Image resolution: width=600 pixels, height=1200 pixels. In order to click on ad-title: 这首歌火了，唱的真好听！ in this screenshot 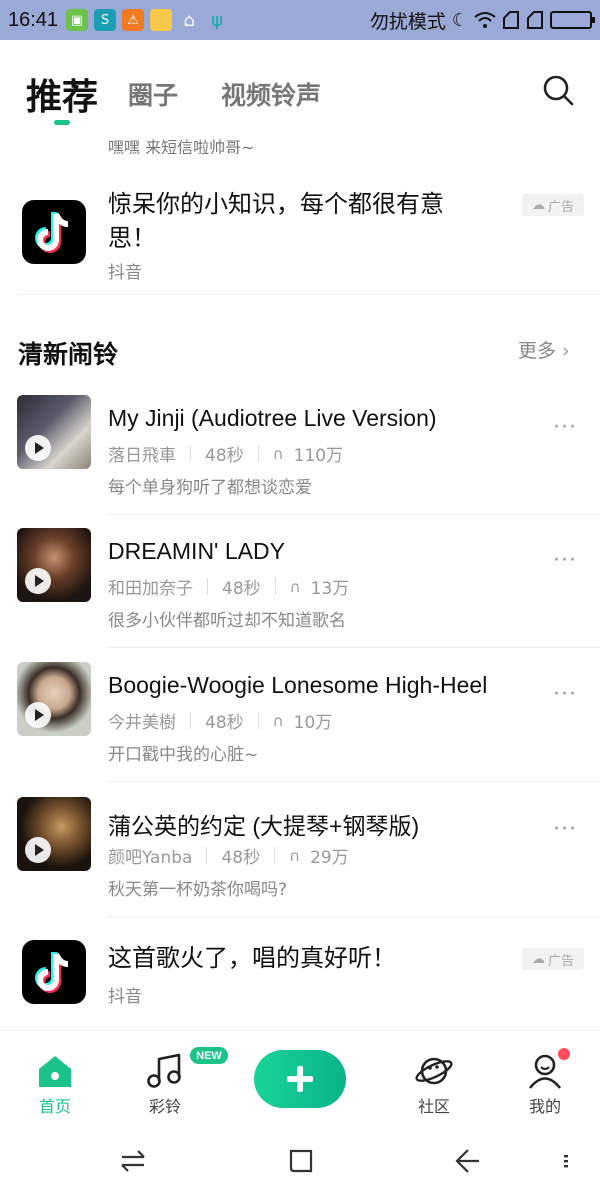, I will do `click(252, 958)`.